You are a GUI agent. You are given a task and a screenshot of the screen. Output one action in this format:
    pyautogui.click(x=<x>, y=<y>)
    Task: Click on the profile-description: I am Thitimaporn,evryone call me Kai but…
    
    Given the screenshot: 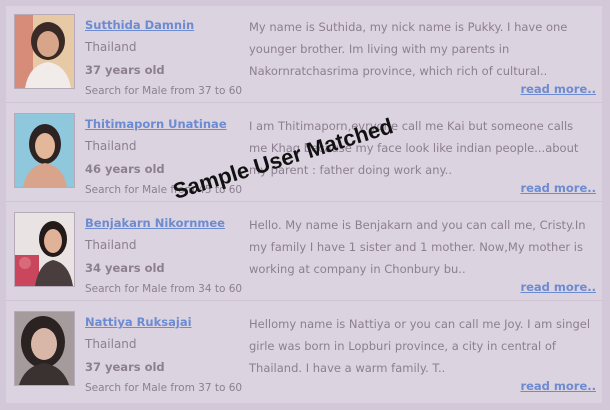 What is the action you would take?
    pyautogui.click(x=414, y=148)
    